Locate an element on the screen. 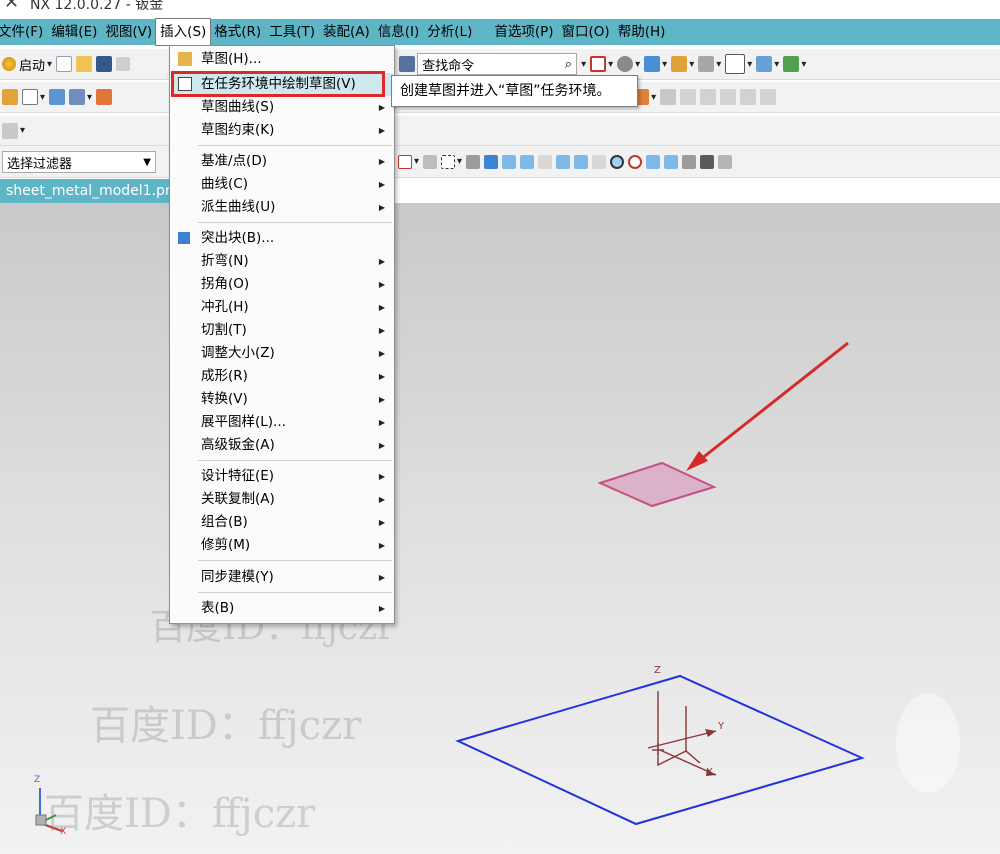 The image size is (1000, 854). menu-item-convert: 转换(V) ▶ is located at coordinates (282, 399).